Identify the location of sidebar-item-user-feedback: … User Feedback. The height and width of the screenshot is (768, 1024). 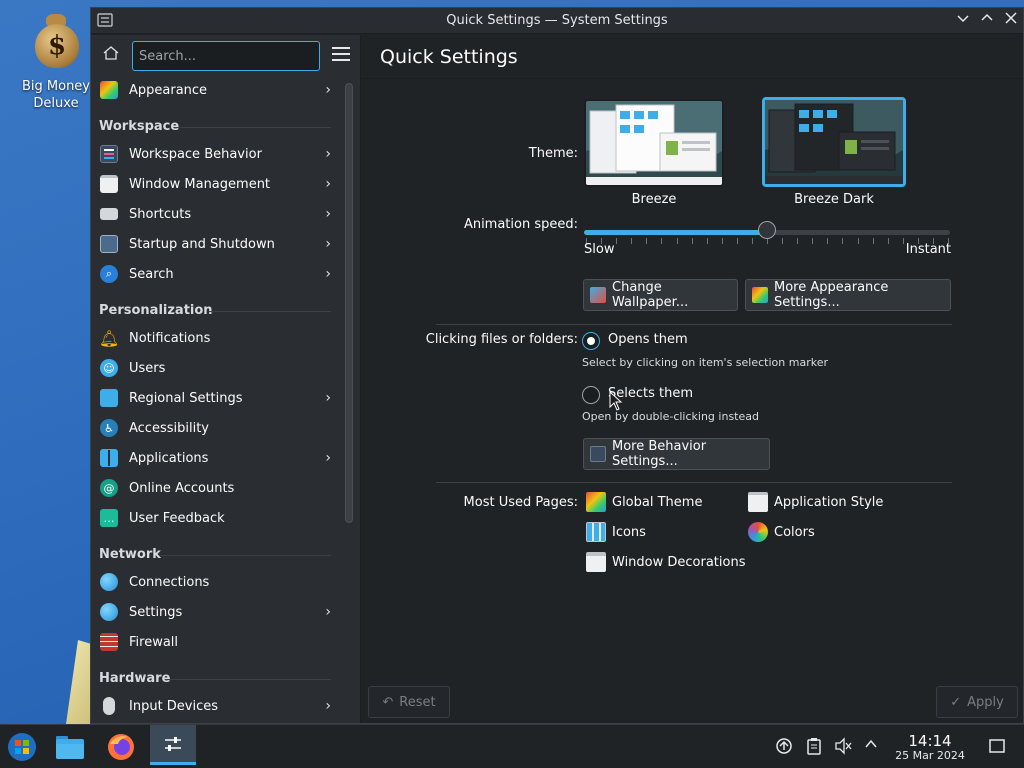
(216, 518).